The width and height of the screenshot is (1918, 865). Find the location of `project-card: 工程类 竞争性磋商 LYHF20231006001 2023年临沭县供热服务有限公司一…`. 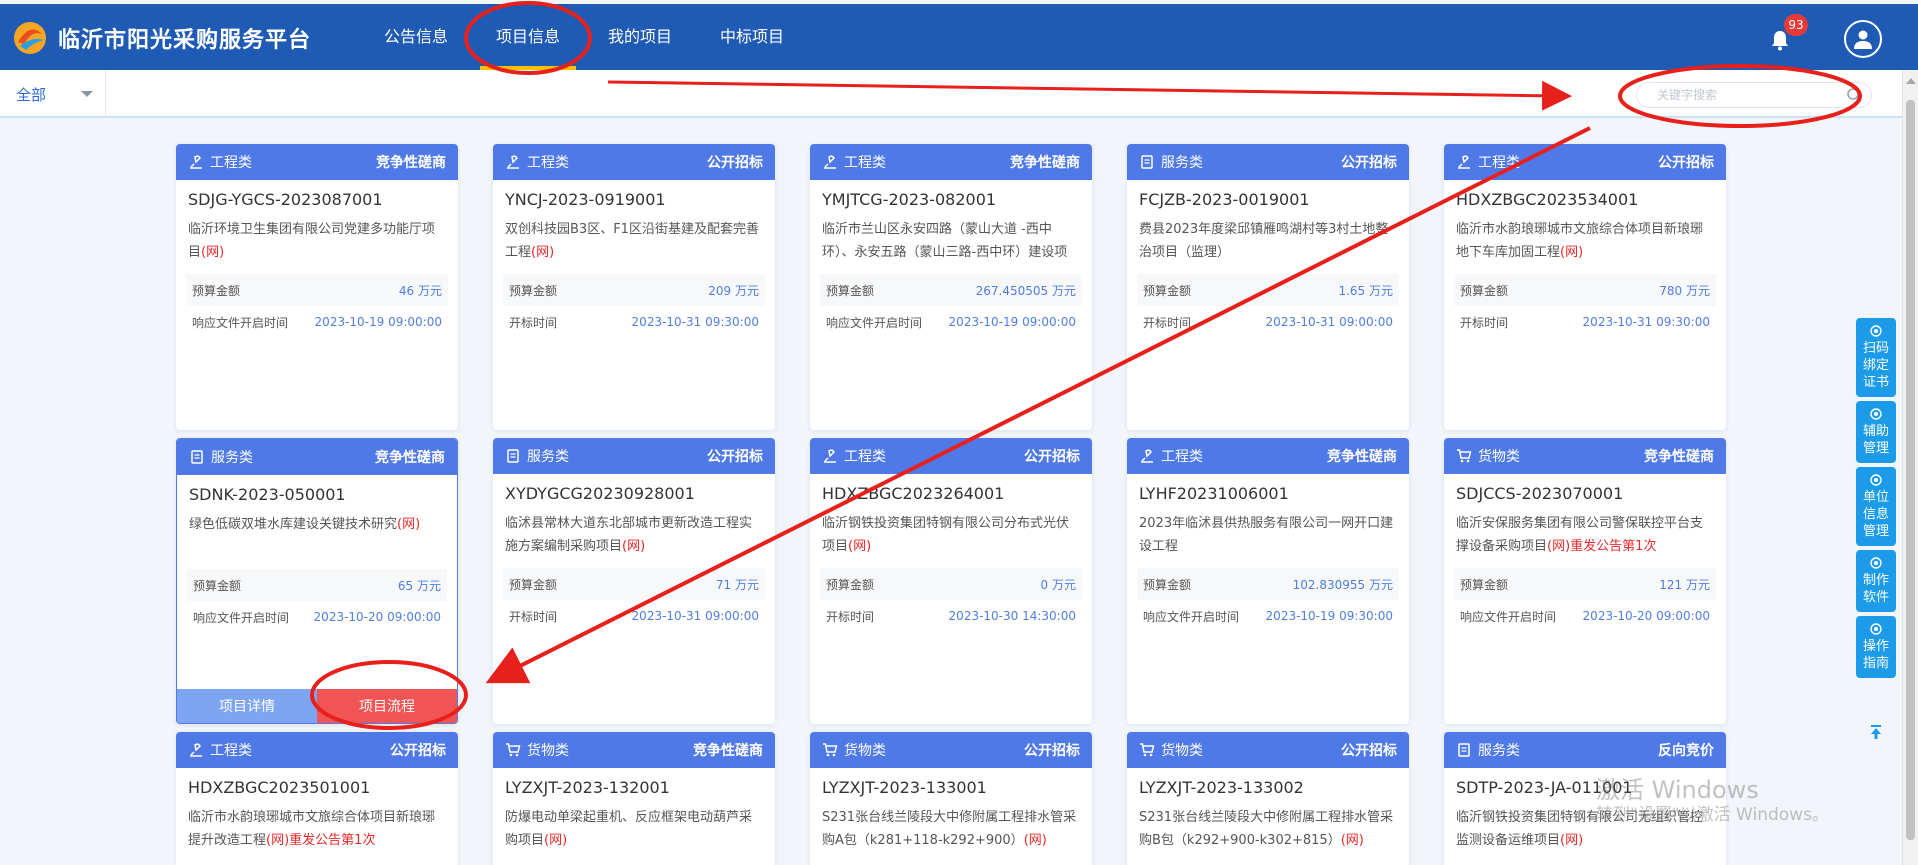

project-card: 工程类 竞争性磋商 LYHF20231006001 2023年临沭县供热服务有限公司一… is located at coordinates (1268, 581).